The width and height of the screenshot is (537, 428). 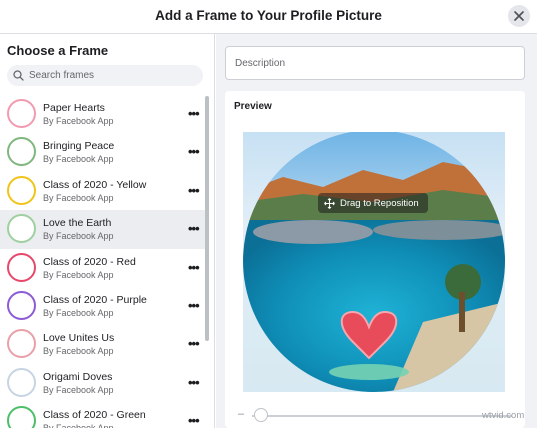 I want to click on frame-list-item: Class of 2020 - Yellow By Facebook App •••, so click(x=103, y=191).